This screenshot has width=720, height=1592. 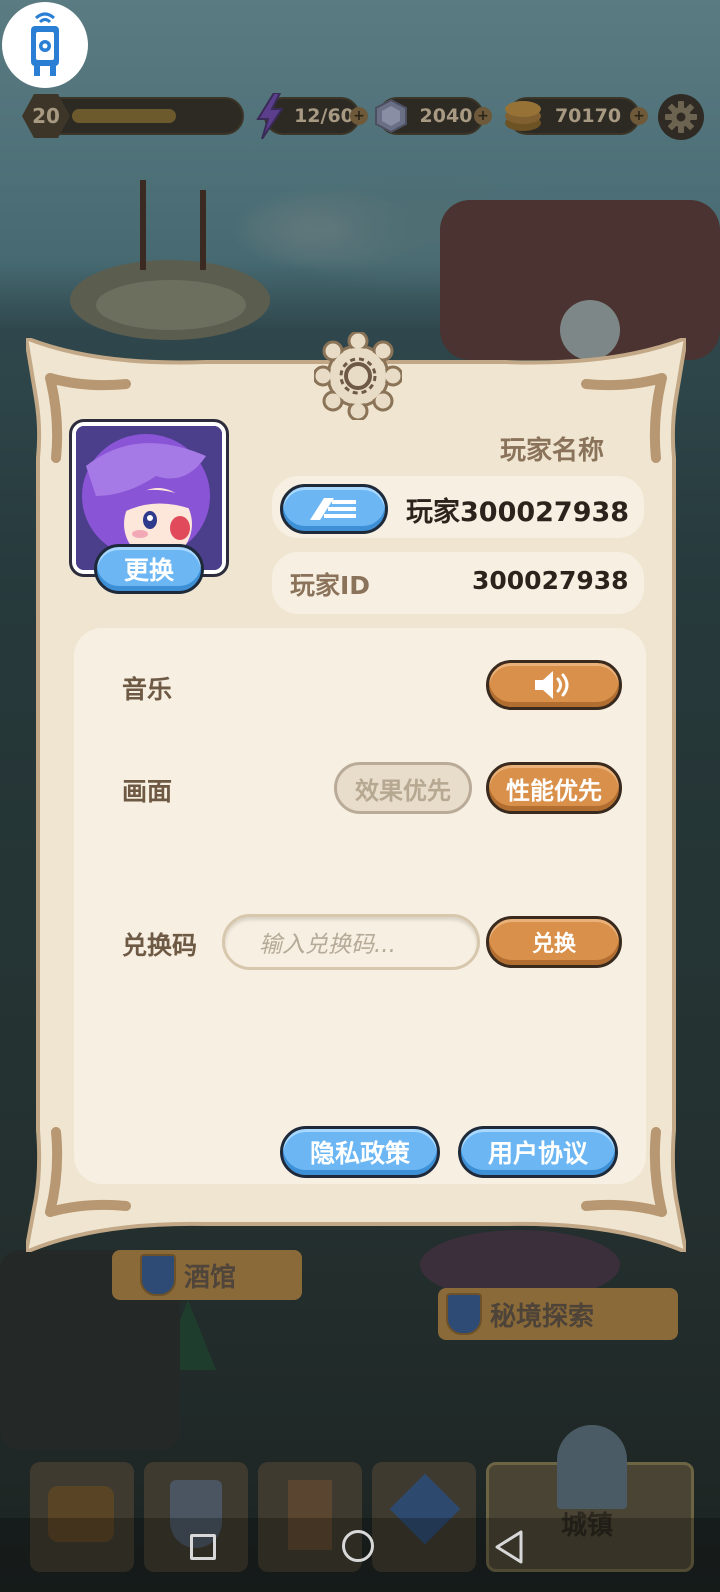 I want to click on player-id-value: 300027938, so click(x=550, y=580).